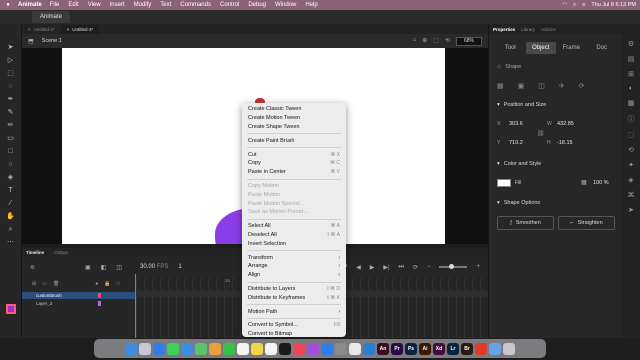 Image resolution: width=640 pixels, height=360 pixels. Describe the element at coordinates (401, 267) in the screenshot. I see `last-frame-icon: ⏭` at that location.